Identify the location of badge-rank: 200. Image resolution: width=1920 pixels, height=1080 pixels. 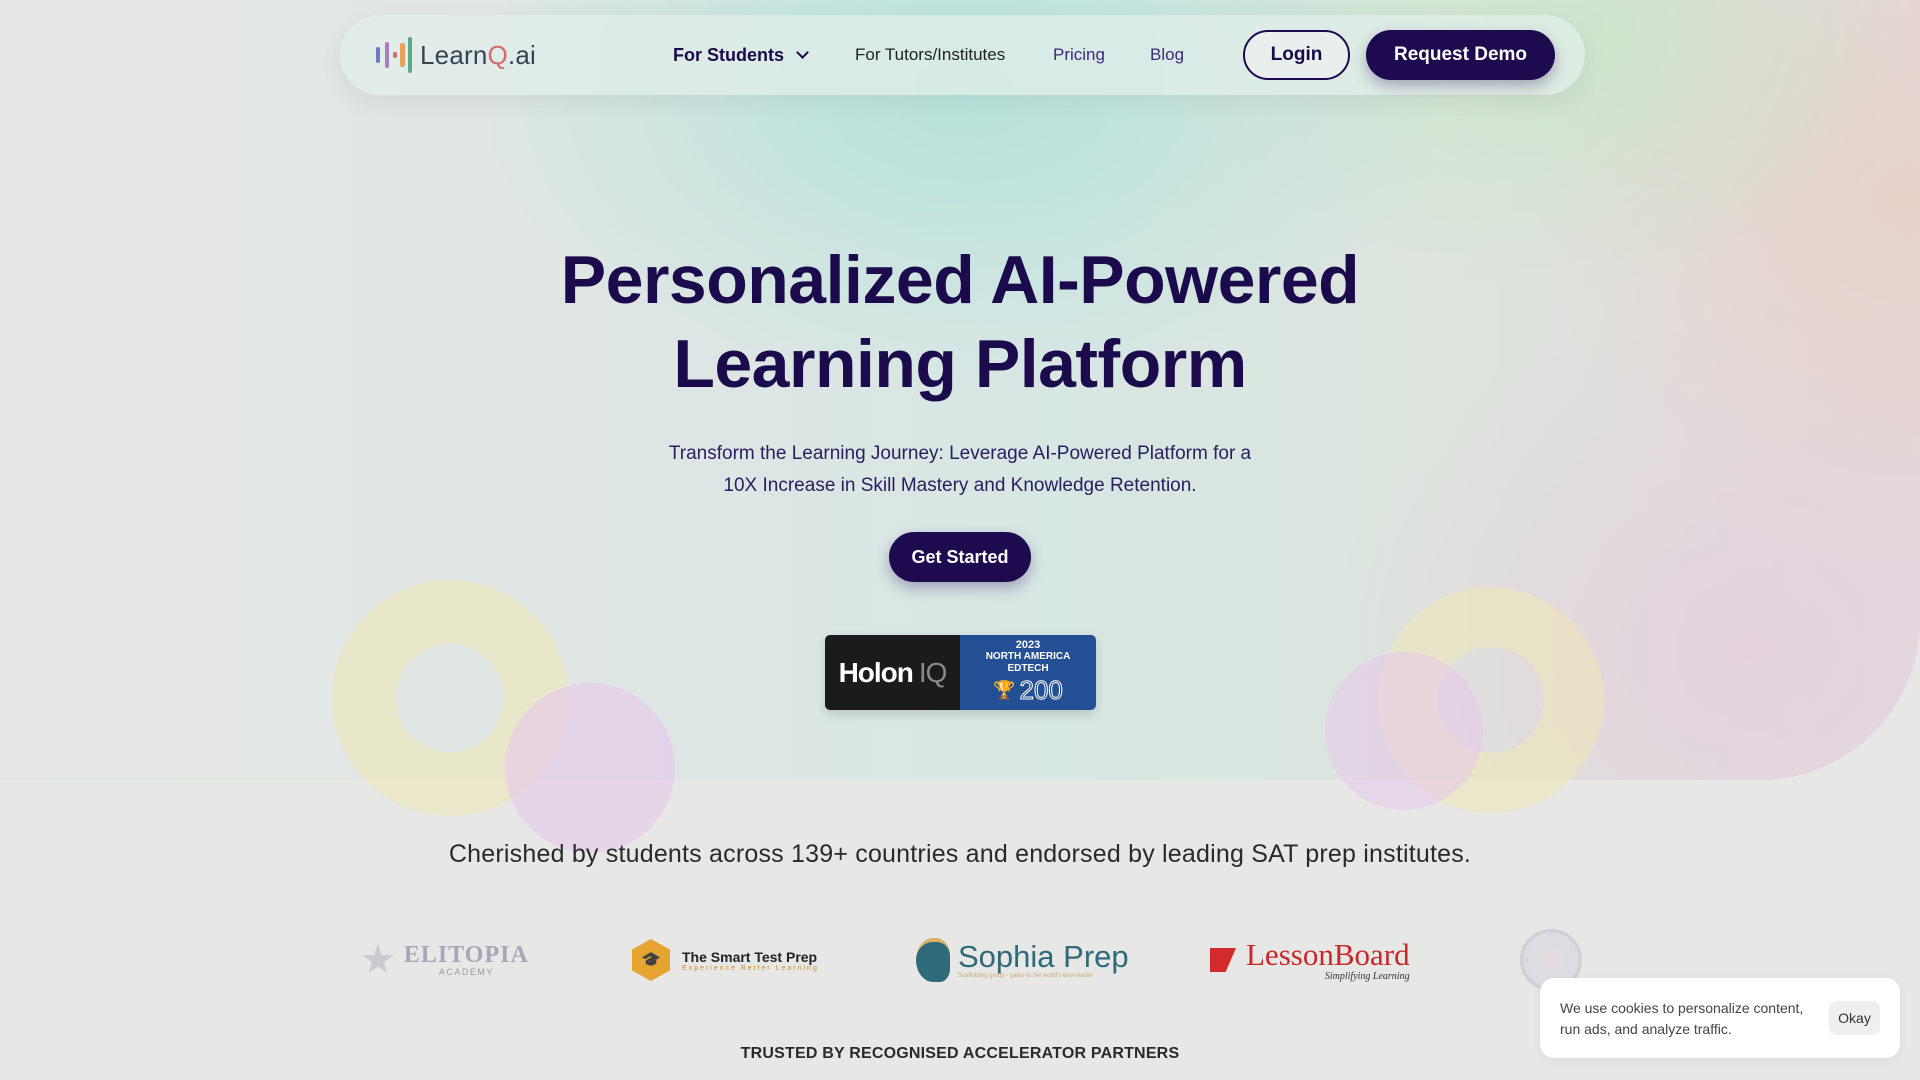
(1041, 690).